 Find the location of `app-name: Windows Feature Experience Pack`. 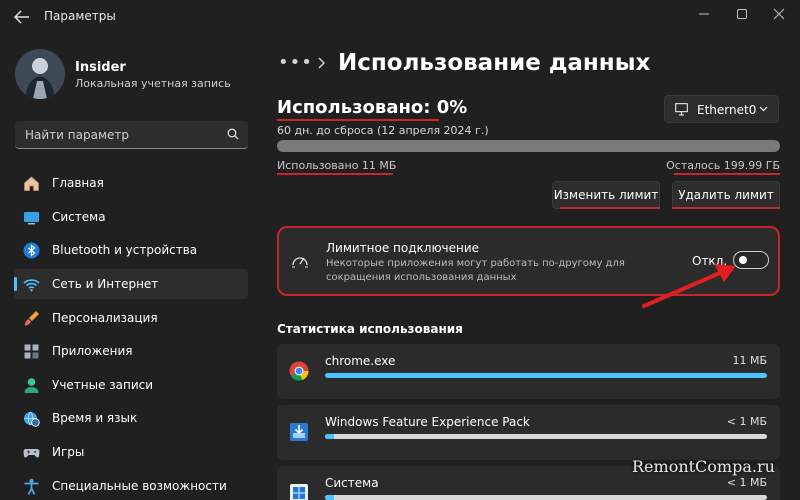

app-name: Windows Feature Experience Pack is located at coordinates (427, 422).